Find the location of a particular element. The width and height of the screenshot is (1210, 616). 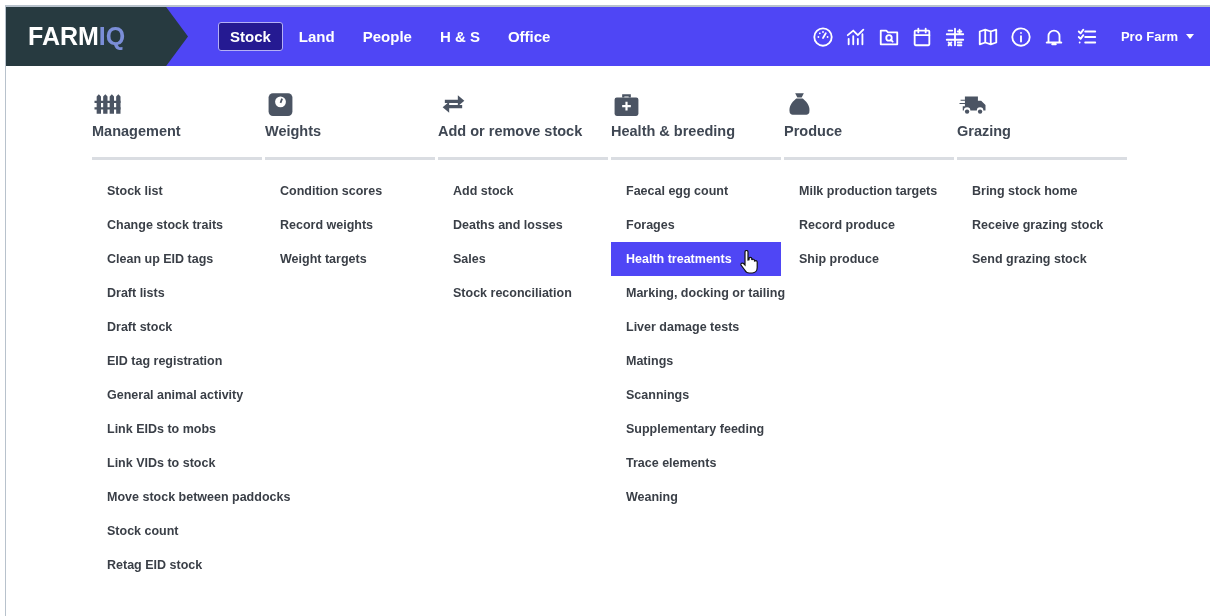

menu-item: Link VIDs to stock is located at coordinates (177, 463).